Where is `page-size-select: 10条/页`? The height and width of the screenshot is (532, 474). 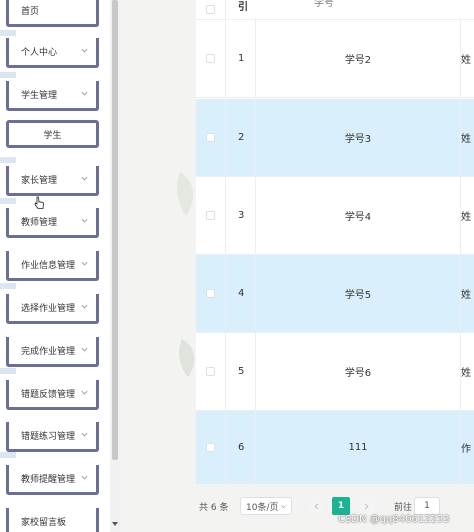
page-size-select: 10条/页 is located at coordinates (266, 506).